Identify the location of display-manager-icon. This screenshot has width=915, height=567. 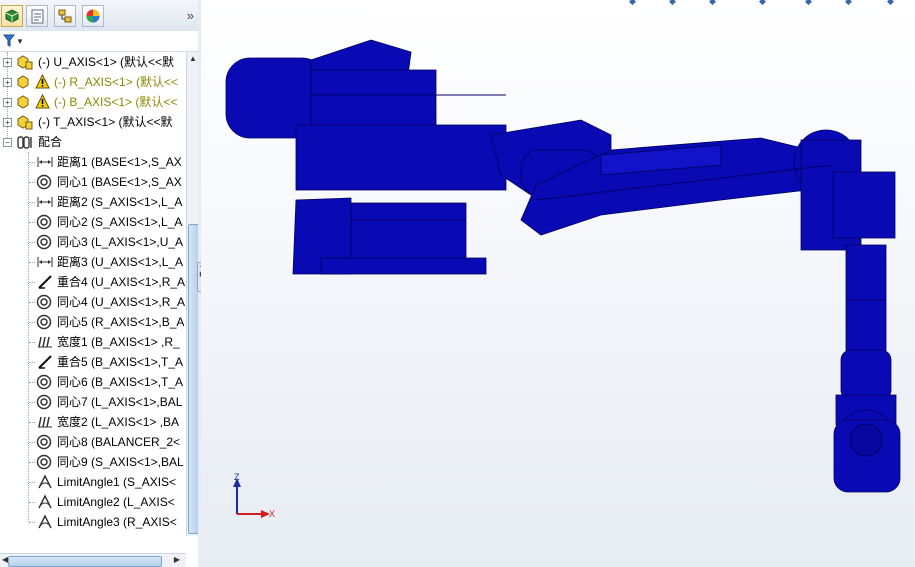
(93, 16).